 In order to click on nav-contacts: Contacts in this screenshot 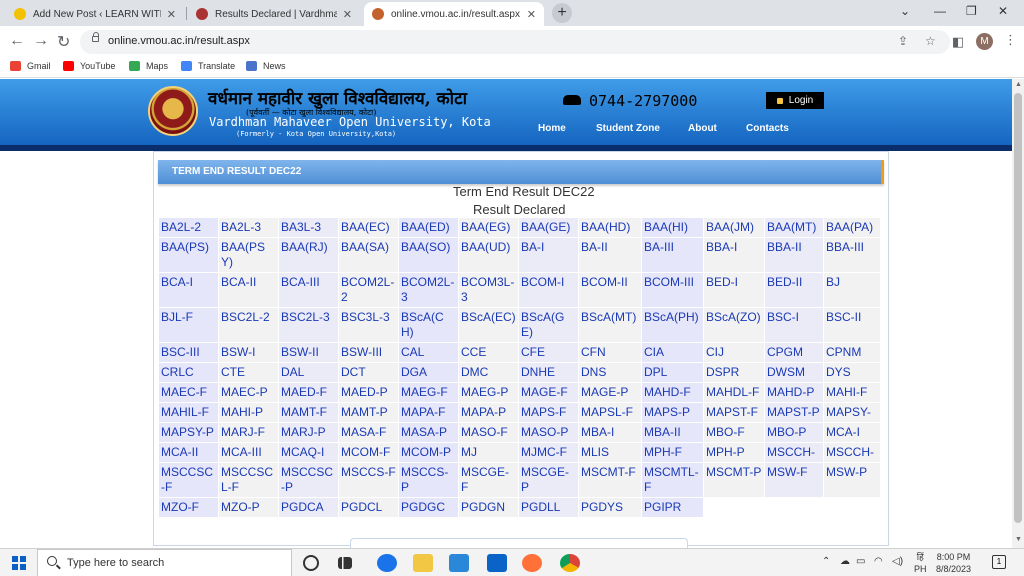, I will do `click(767, 128)`.